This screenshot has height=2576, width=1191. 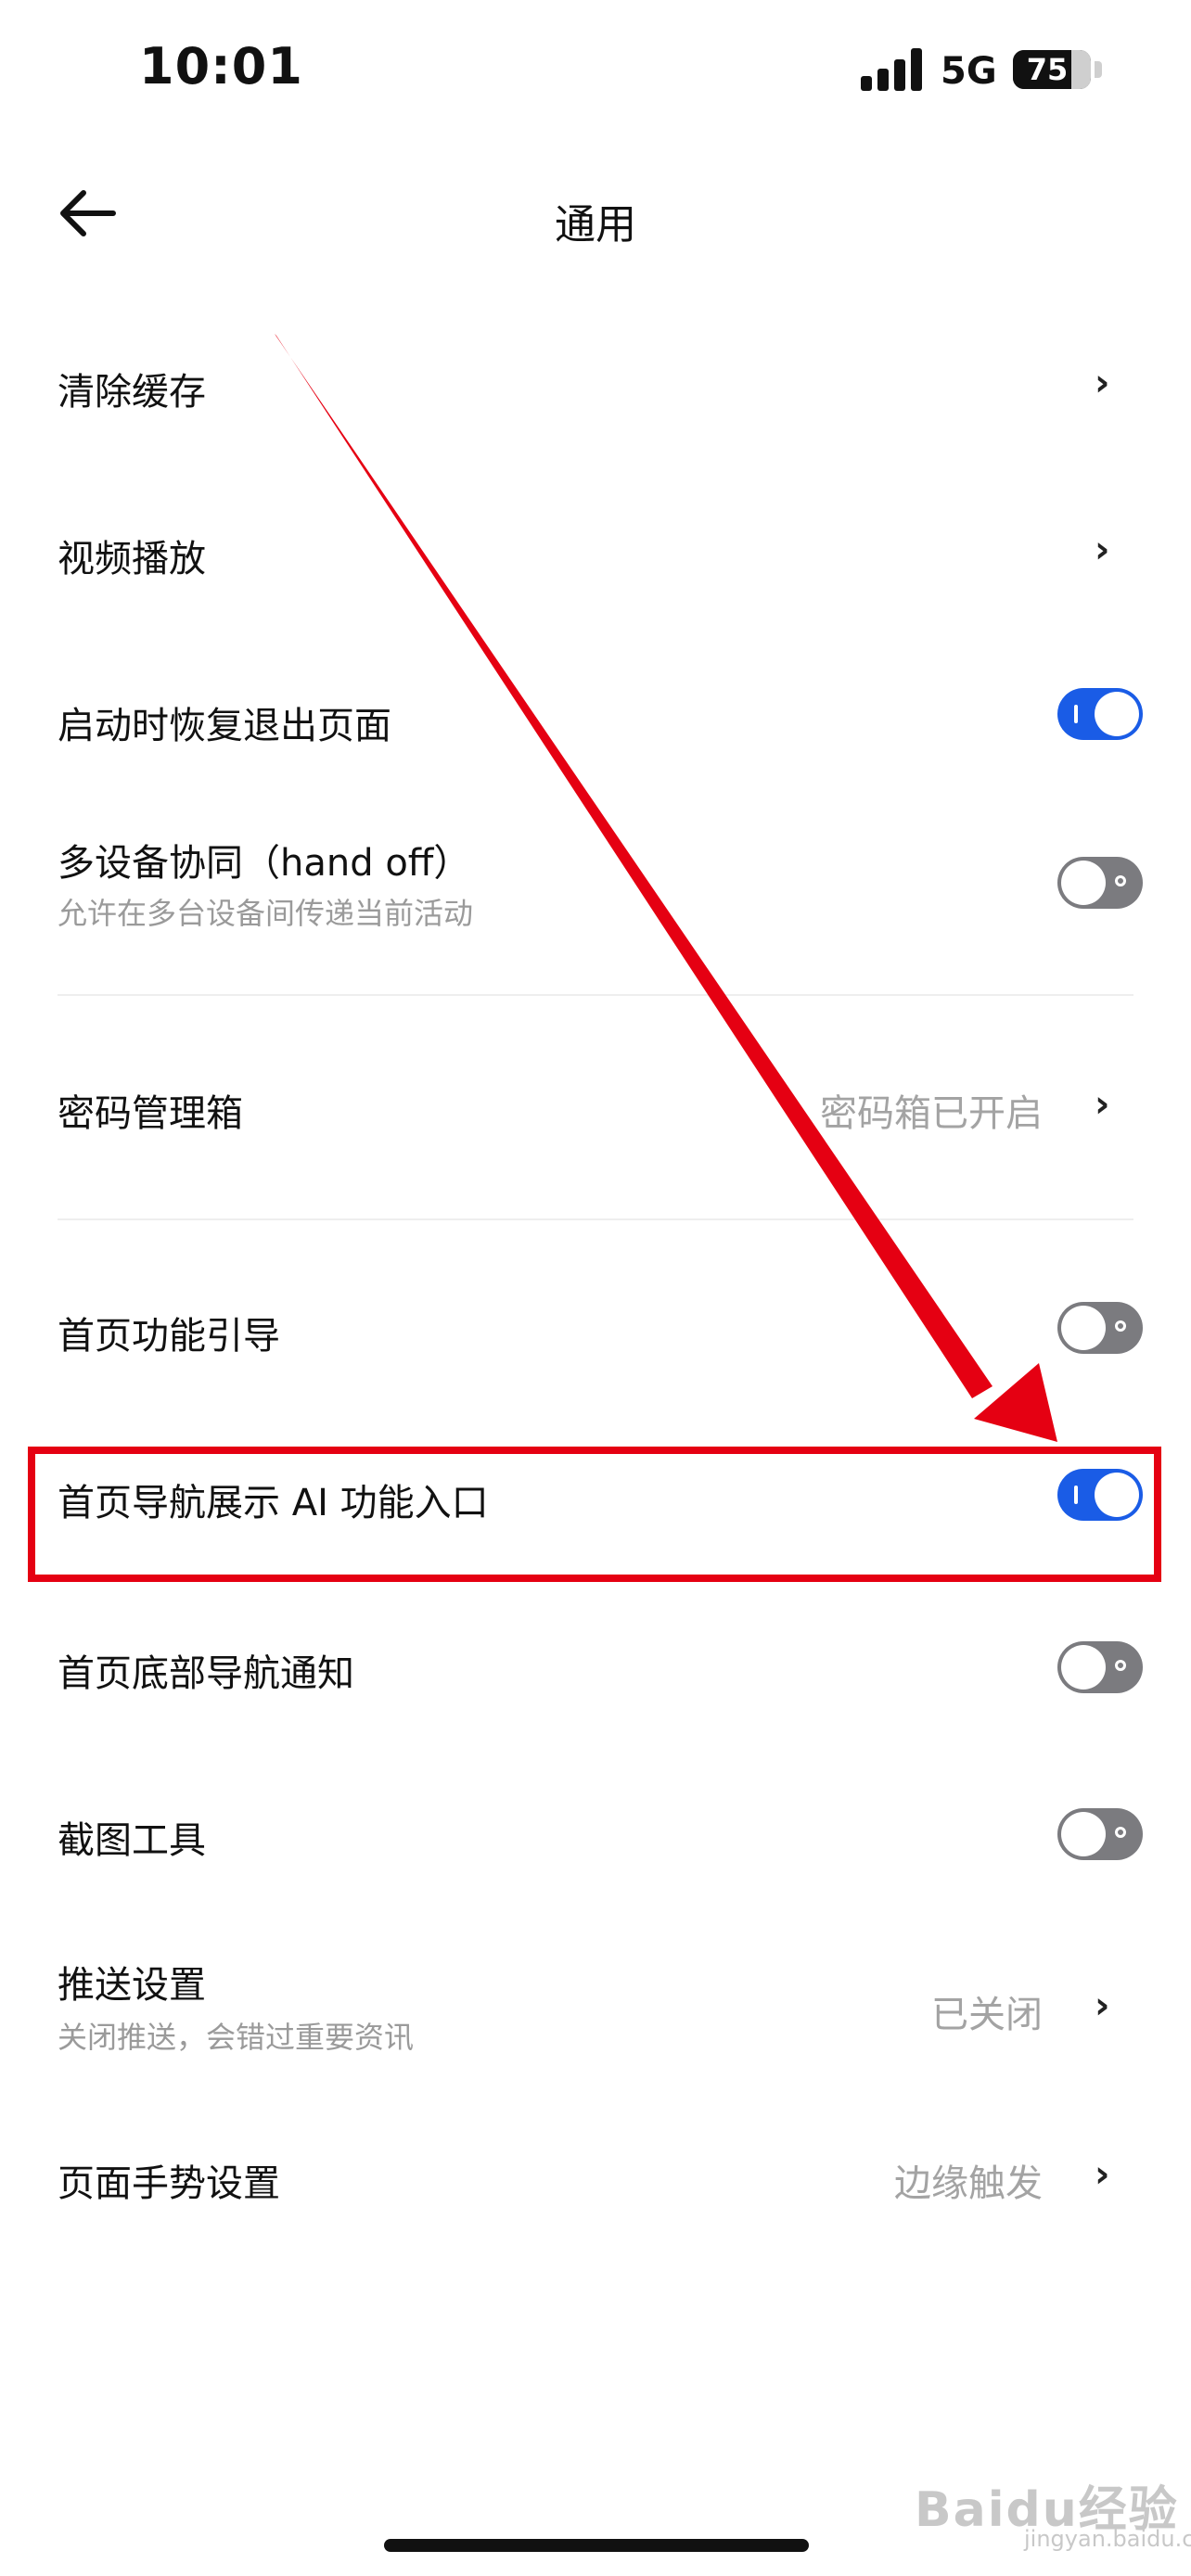 I want to click on setting-bottom-nav-notice: 首页底部导航通知, so click(x=595, y=1669).